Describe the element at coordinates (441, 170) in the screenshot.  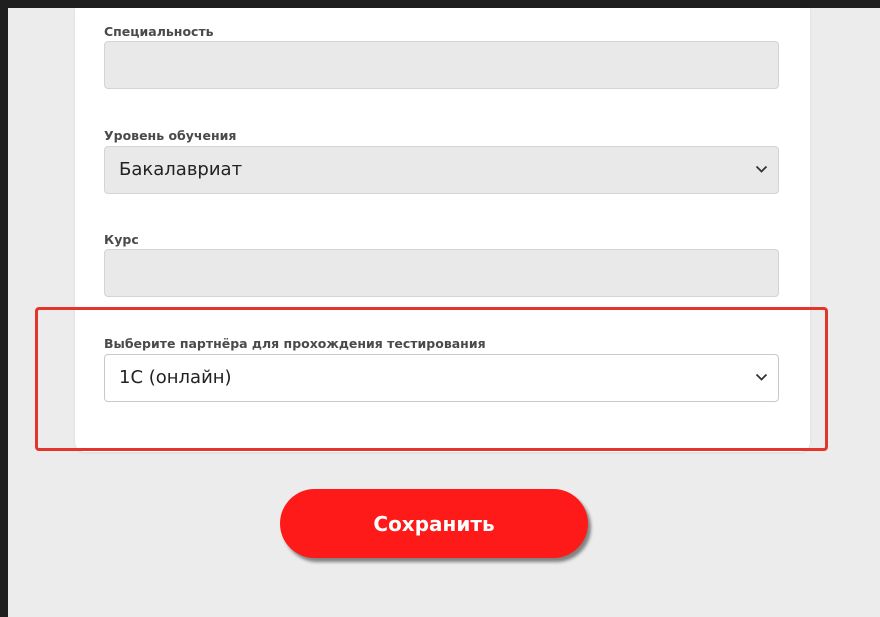
I see `education-level-select: Бакалавриат` at that location.